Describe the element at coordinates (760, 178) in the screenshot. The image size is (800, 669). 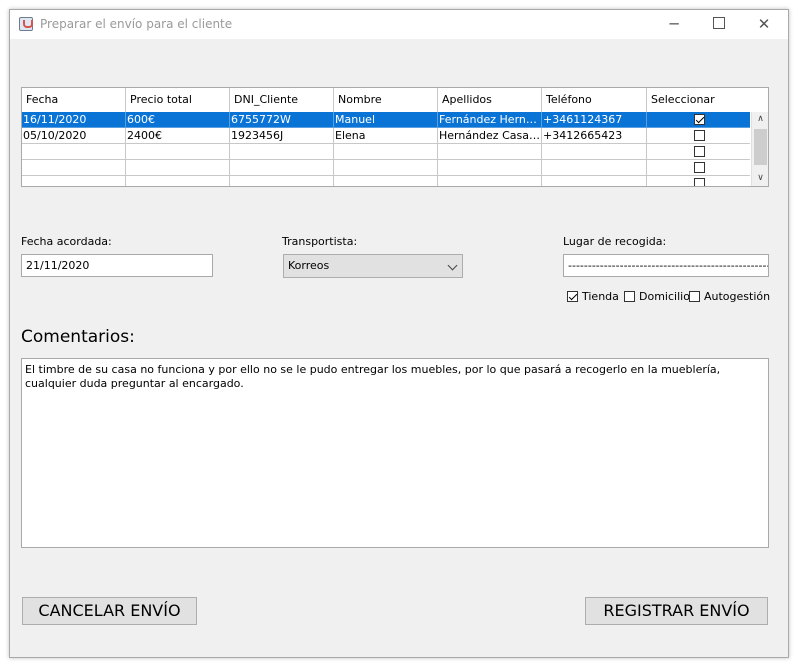
I see `scroll-down-icon: ∨` at that location.